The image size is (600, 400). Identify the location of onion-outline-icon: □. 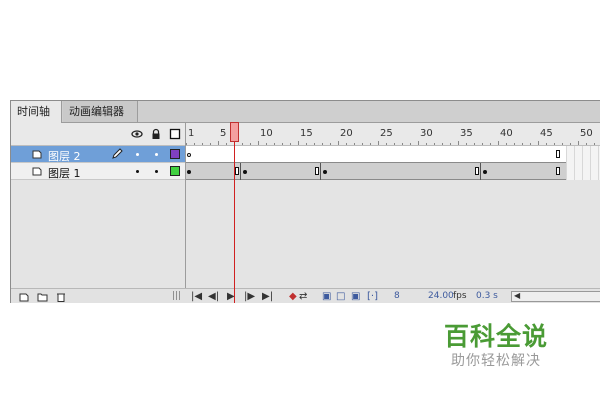
(340, 296).